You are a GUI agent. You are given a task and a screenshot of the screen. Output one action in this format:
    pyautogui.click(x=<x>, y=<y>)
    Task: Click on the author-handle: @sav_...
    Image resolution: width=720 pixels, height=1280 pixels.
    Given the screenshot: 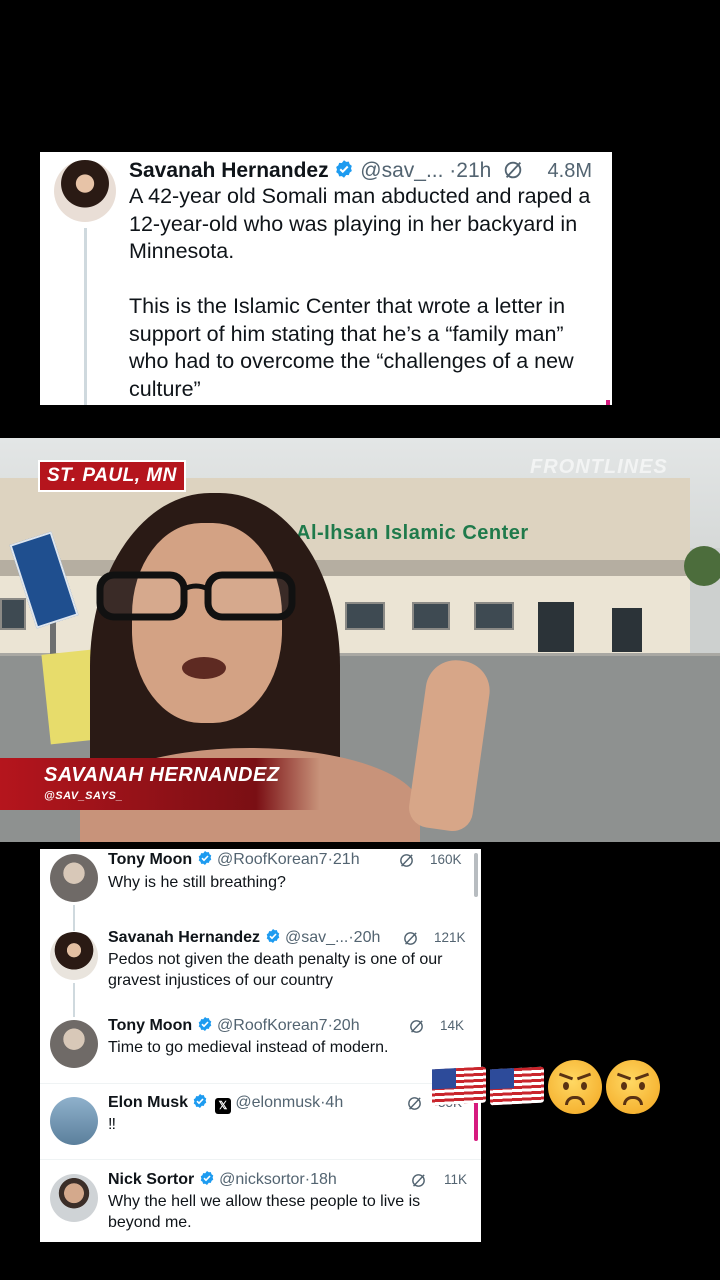 What is the action you would take?
    pyautogui.click(x=401, y=170)
    